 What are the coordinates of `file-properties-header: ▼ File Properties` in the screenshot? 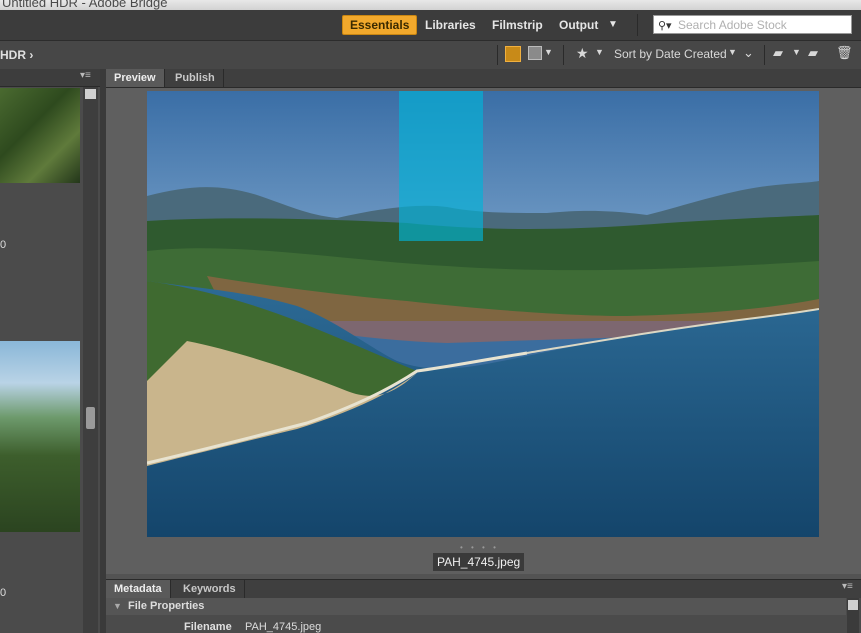 It's located at (476, 606).